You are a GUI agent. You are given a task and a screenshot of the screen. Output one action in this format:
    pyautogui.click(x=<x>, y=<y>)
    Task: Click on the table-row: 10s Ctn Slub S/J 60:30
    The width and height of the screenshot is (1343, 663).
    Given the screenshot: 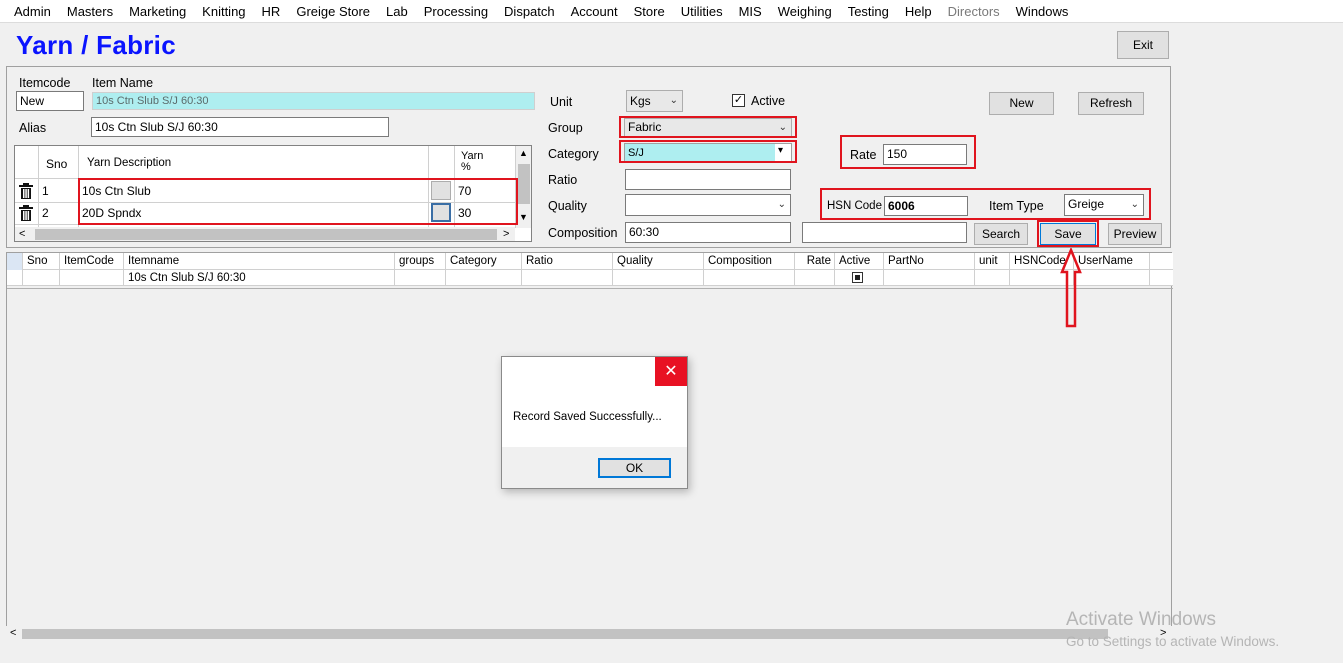 What is the action you would take?
    pyautogui.click(x=590, y=278)
    